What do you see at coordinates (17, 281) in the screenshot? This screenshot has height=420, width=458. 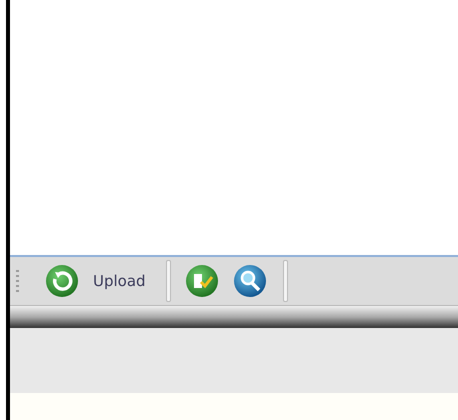 I see `toolbar-grip` at bounding box center [17, 281].